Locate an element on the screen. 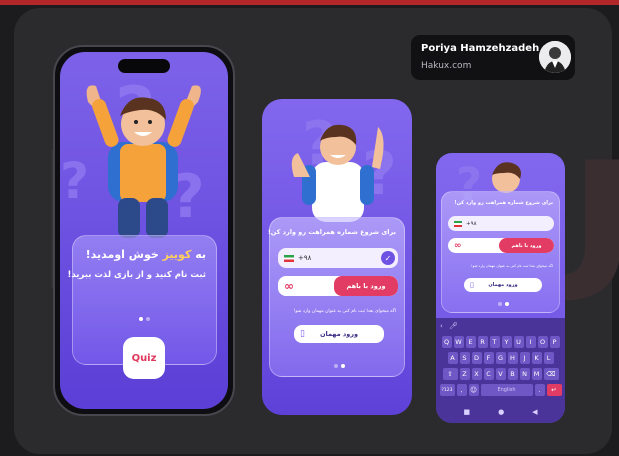 Image resolution: width=619 pixels, height=456 pixels. key: P is located at coordinates (554, 342).